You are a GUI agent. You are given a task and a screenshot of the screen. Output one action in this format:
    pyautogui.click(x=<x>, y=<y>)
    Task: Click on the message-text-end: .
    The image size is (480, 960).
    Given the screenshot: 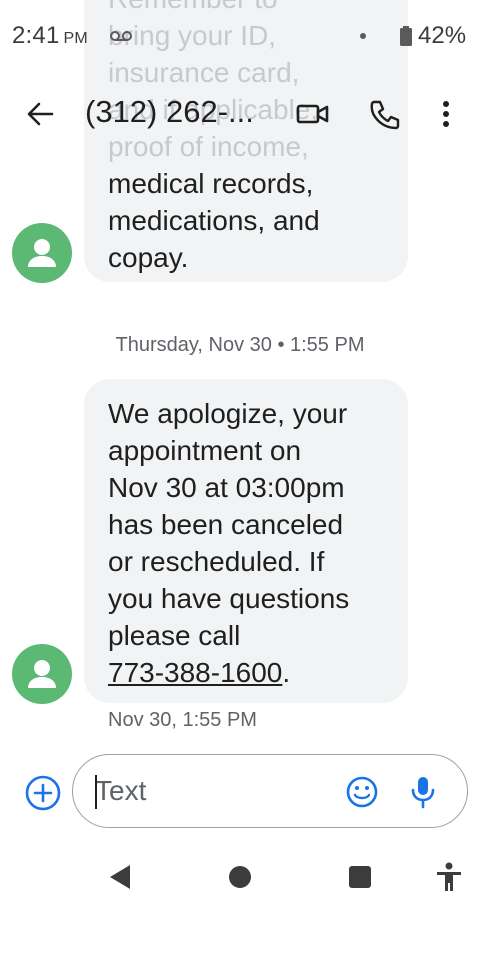 What is the action you would take?
    pyautogui.click(x=286, y=672)
    